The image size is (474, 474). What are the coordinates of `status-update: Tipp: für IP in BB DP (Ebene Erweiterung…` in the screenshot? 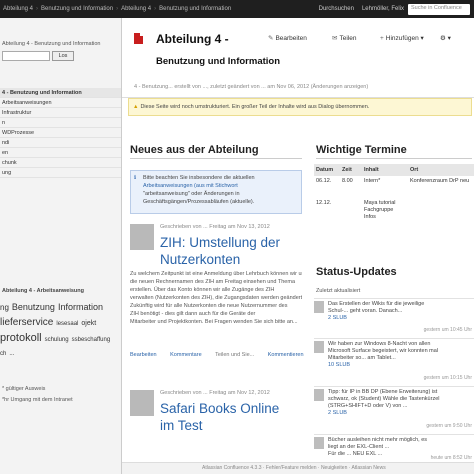 It's located at (394, 408).